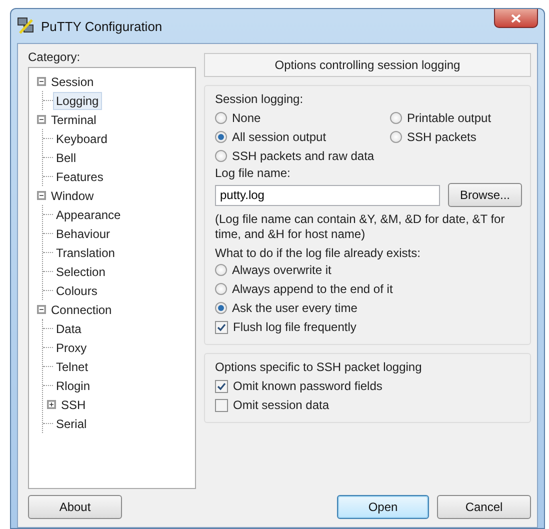  What do you see at coordinates (80, 271) in the screenshot?
I see `tree-item: Selection` at bounding box center [80, 271].